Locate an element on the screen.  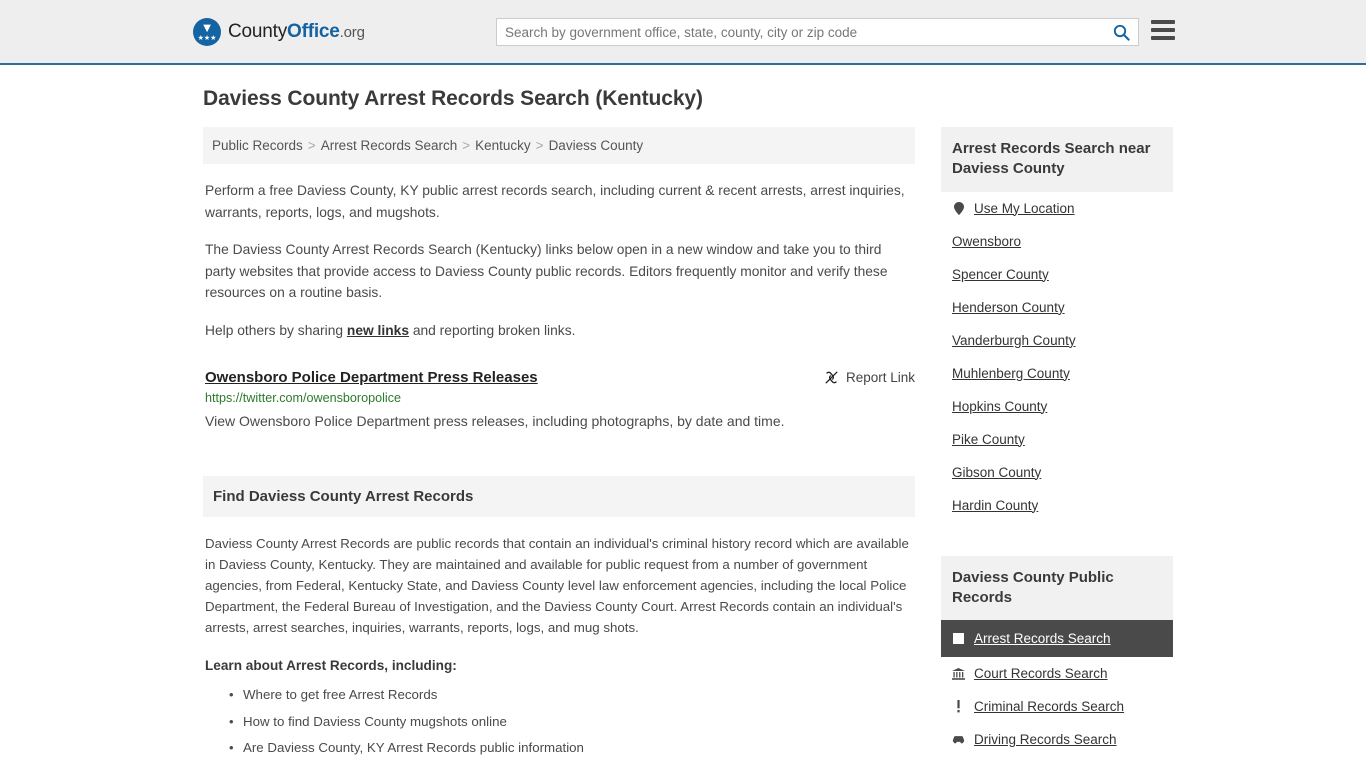
sidebar-item-use-my-location: Use My Location is located at coordinates (1057, 208).